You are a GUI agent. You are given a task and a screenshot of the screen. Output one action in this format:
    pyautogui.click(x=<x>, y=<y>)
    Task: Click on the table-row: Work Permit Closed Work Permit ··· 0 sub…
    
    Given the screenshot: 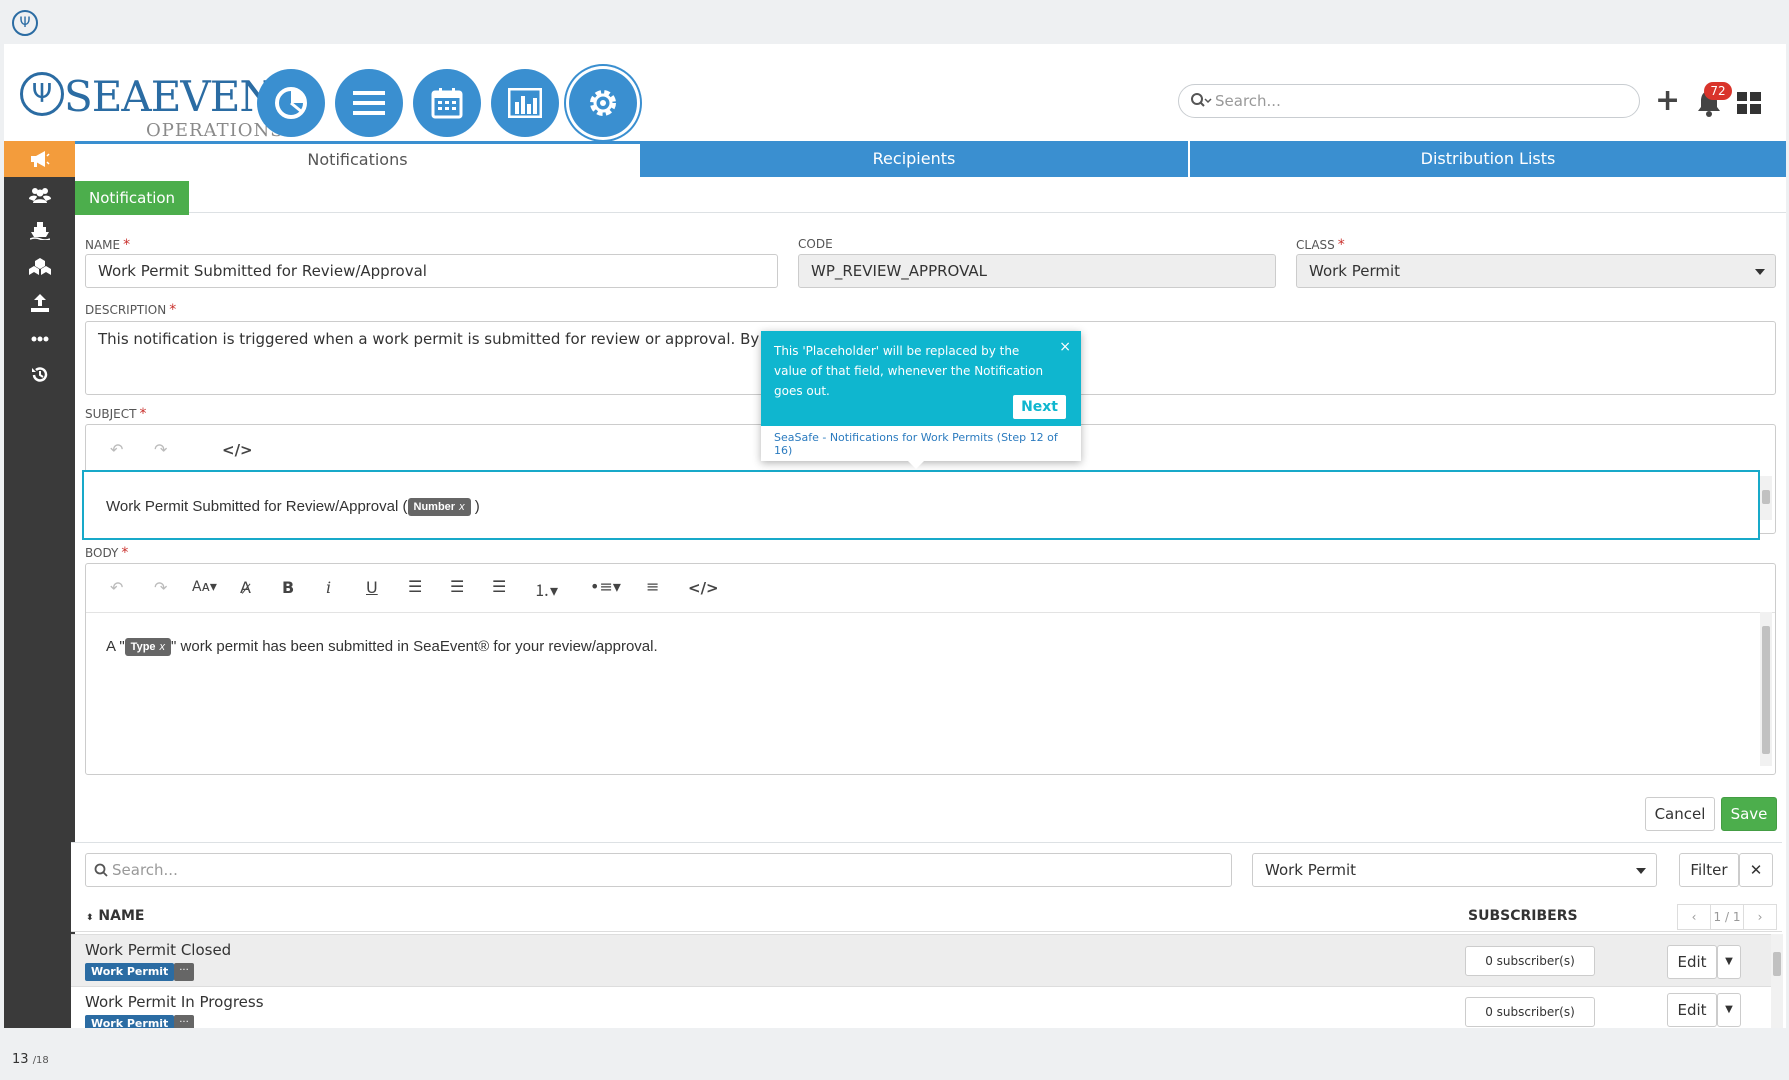 What is the action you would take?
    pyautogui.click(x=921, y=960)
    